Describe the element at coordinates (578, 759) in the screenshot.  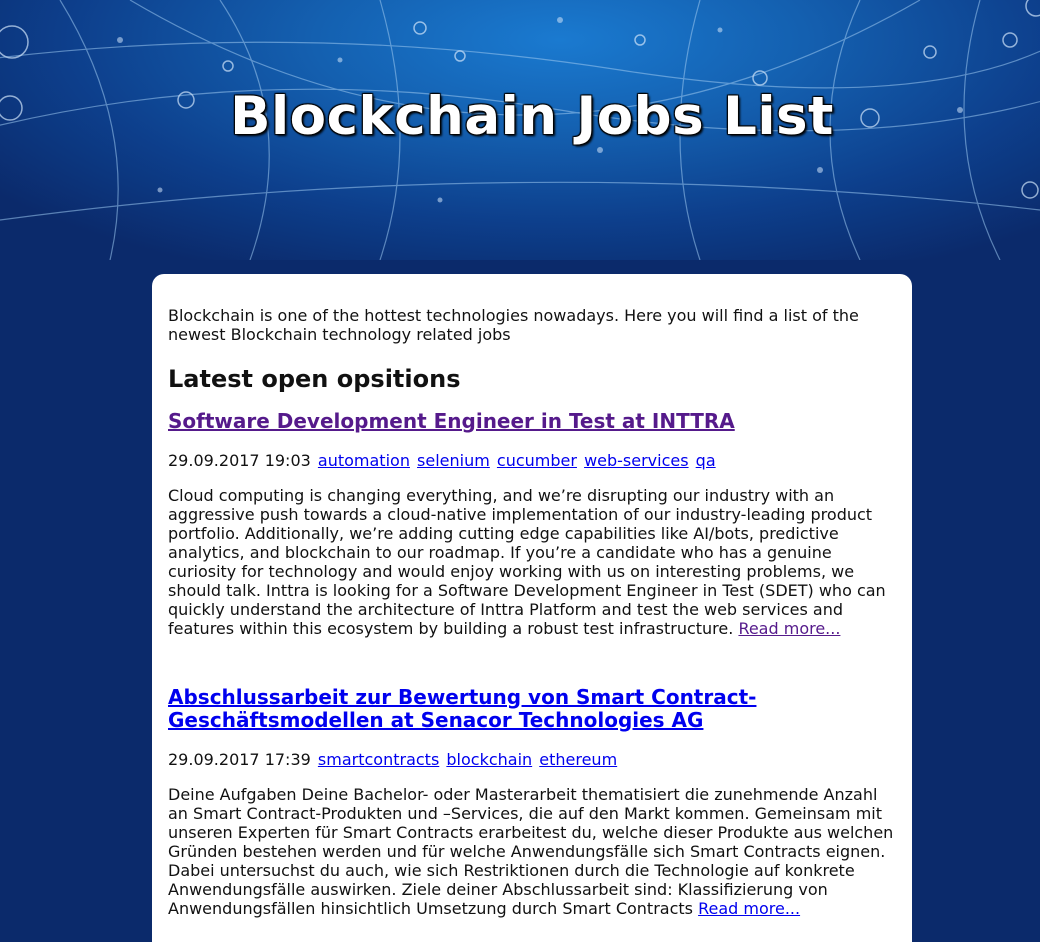
I see `tag-link: ethereum` at that location.